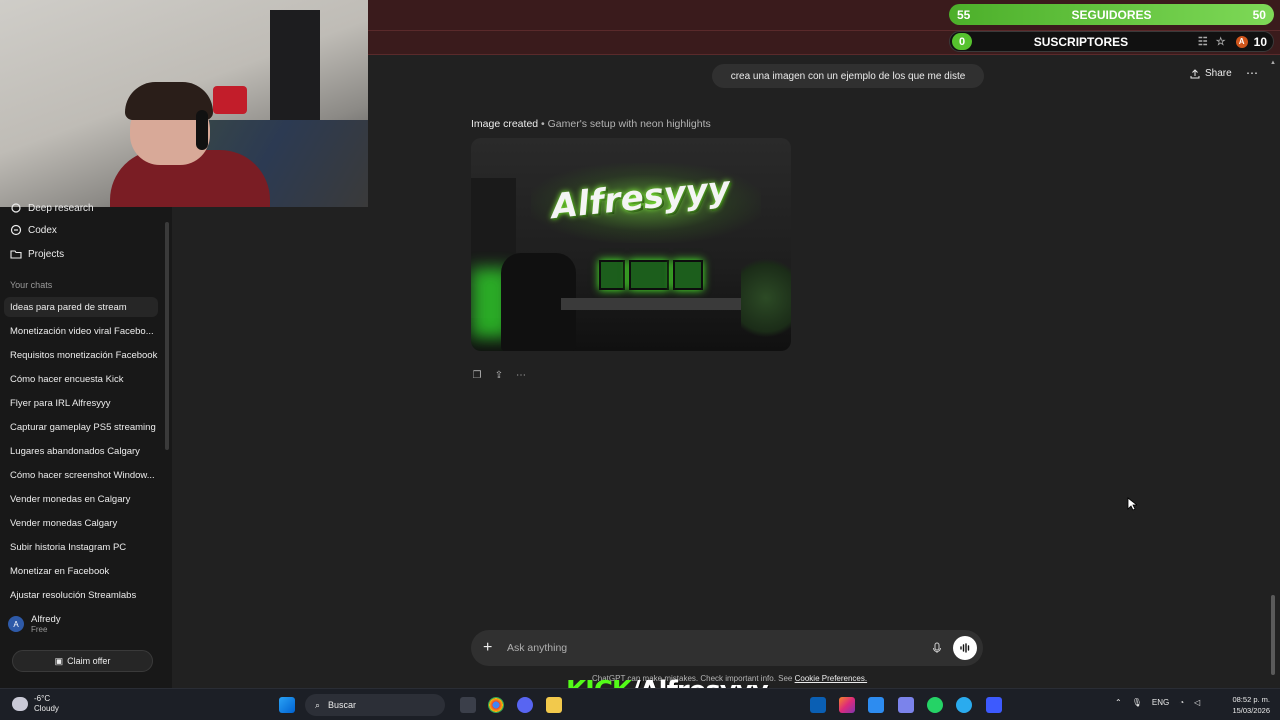 The width and height of the screenshot is (1280, 720). What do you see at coordinates (1220, 42) in the screenshot?
I see `star-icon: ☆` at bounding box center [1220, 42].